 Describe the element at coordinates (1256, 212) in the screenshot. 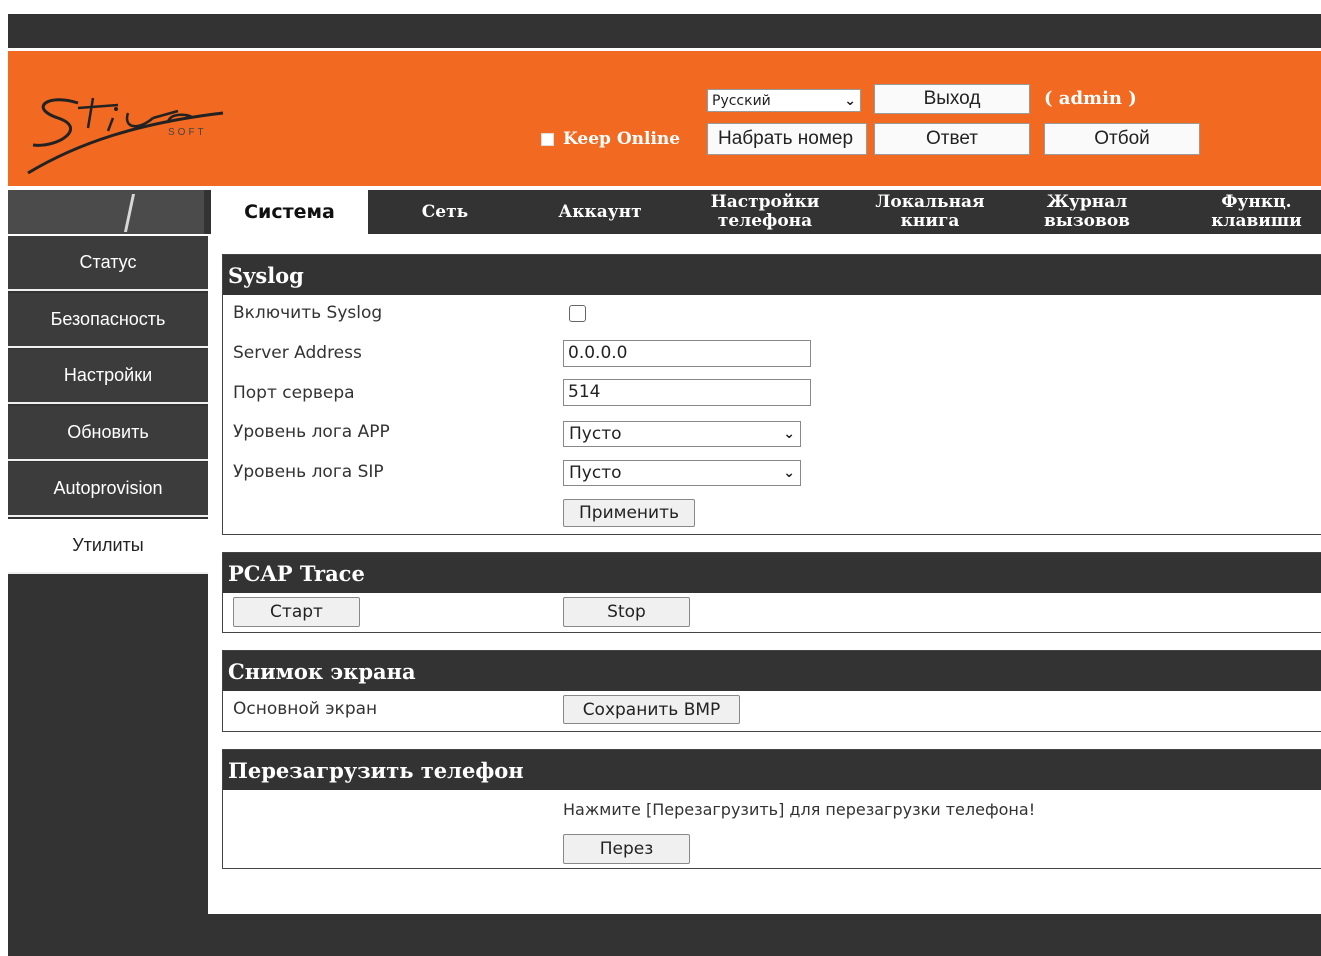

I see `tab-function-keys: Функц. клавиши` at that location.